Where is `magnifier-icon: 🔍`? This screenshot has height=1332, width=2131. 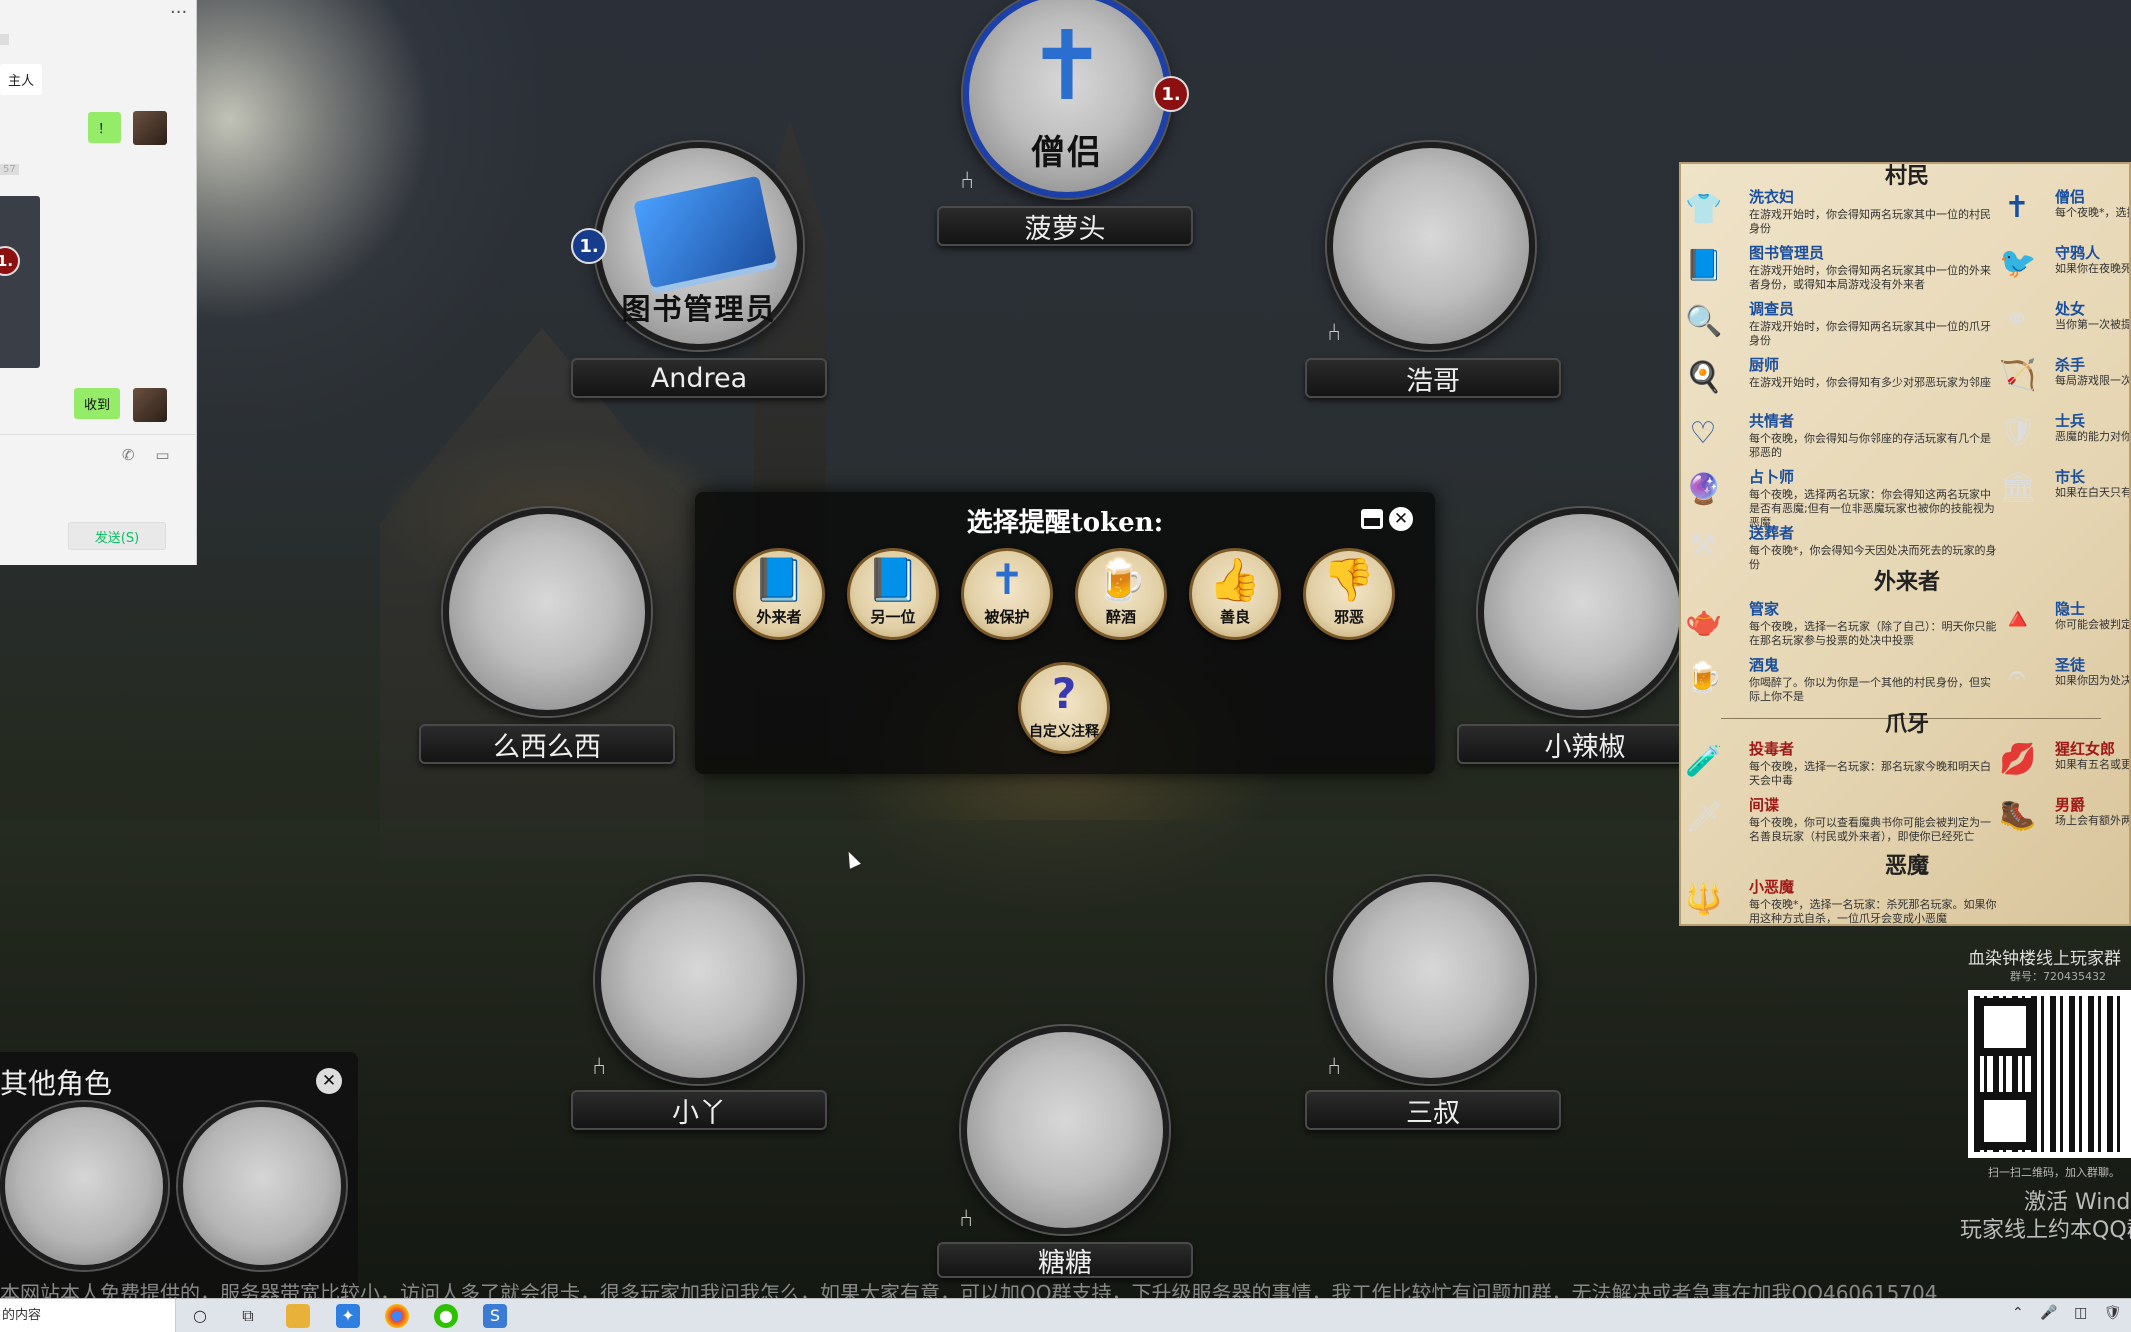 magnifier-icon: 🔍 is located at coordinates (1704, 321).